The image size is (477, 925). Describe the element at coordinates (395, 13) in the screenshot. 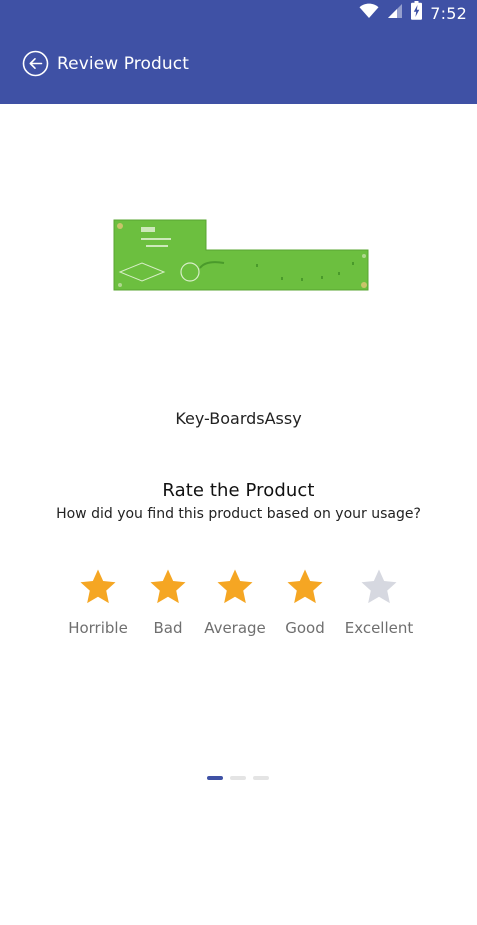

I see `signal-icon` at that location.